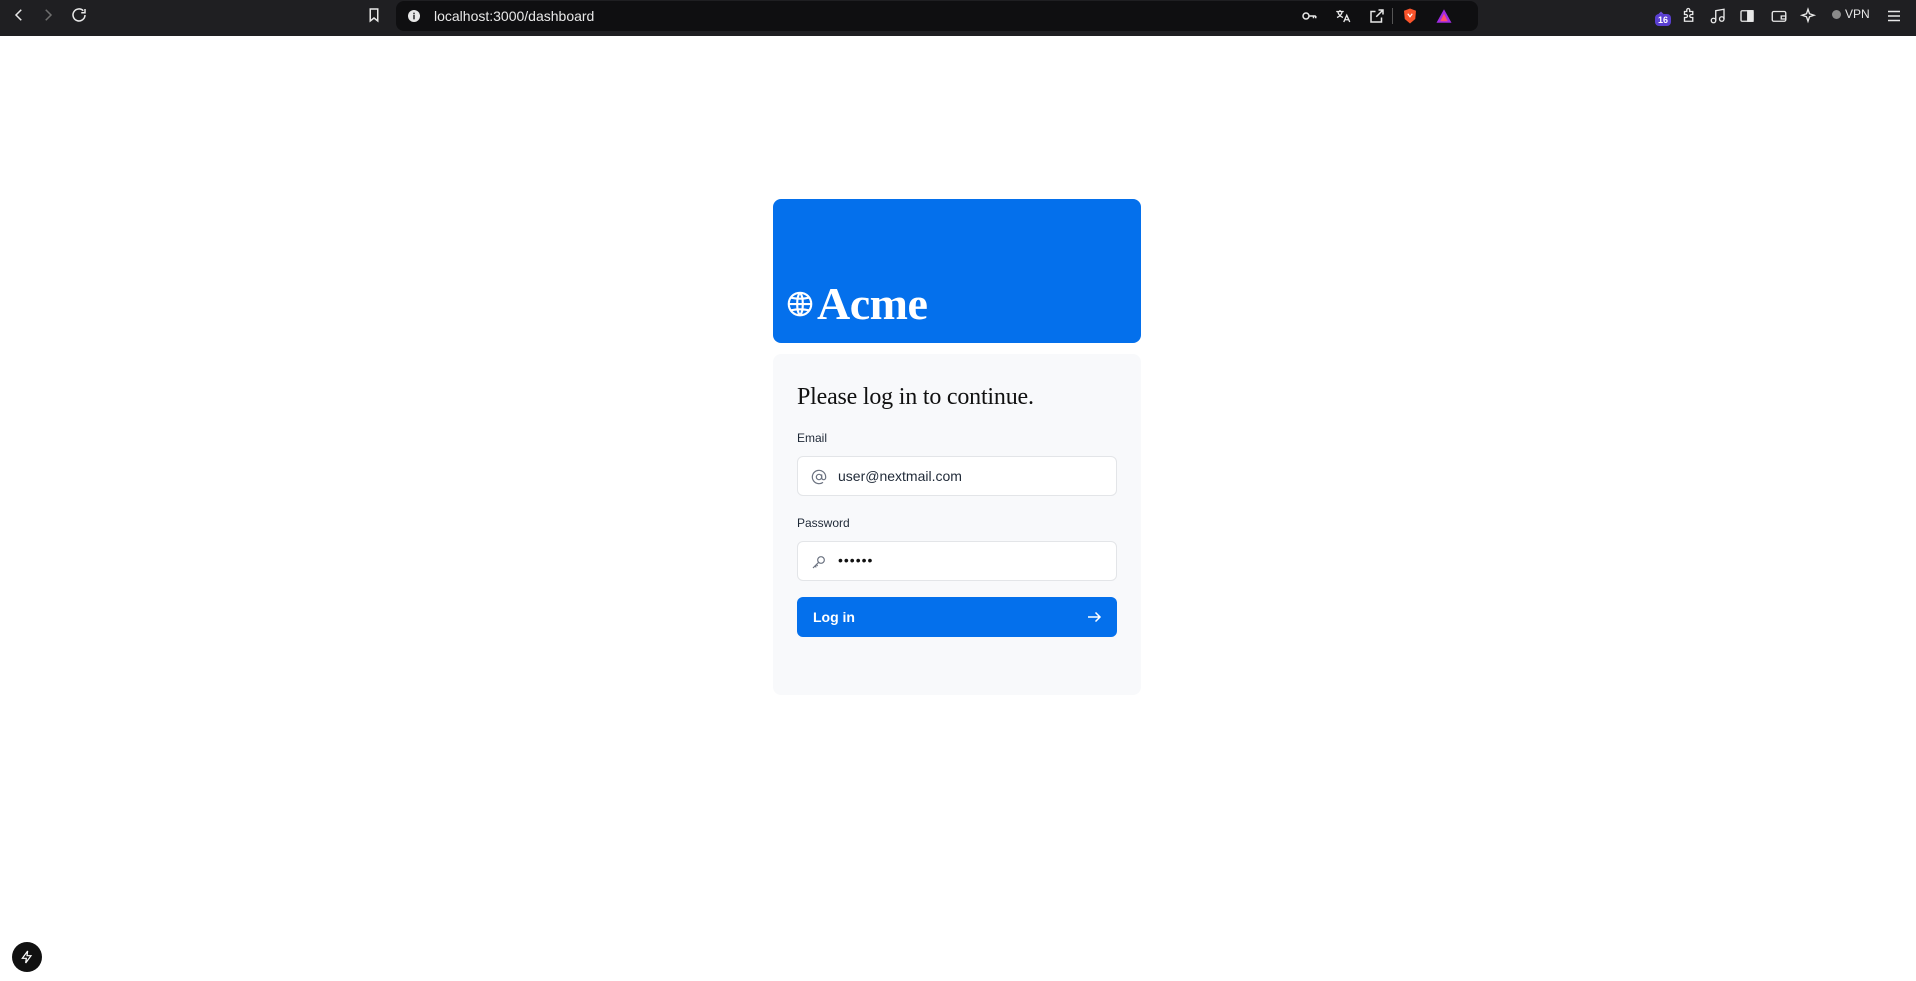 The width and height of the screenshot is (1916, 981). What do you see at coordinates (915, 397) in the screenshot?
I see `login-heading: Please log in to continue.` at bounding box center [915, 397].